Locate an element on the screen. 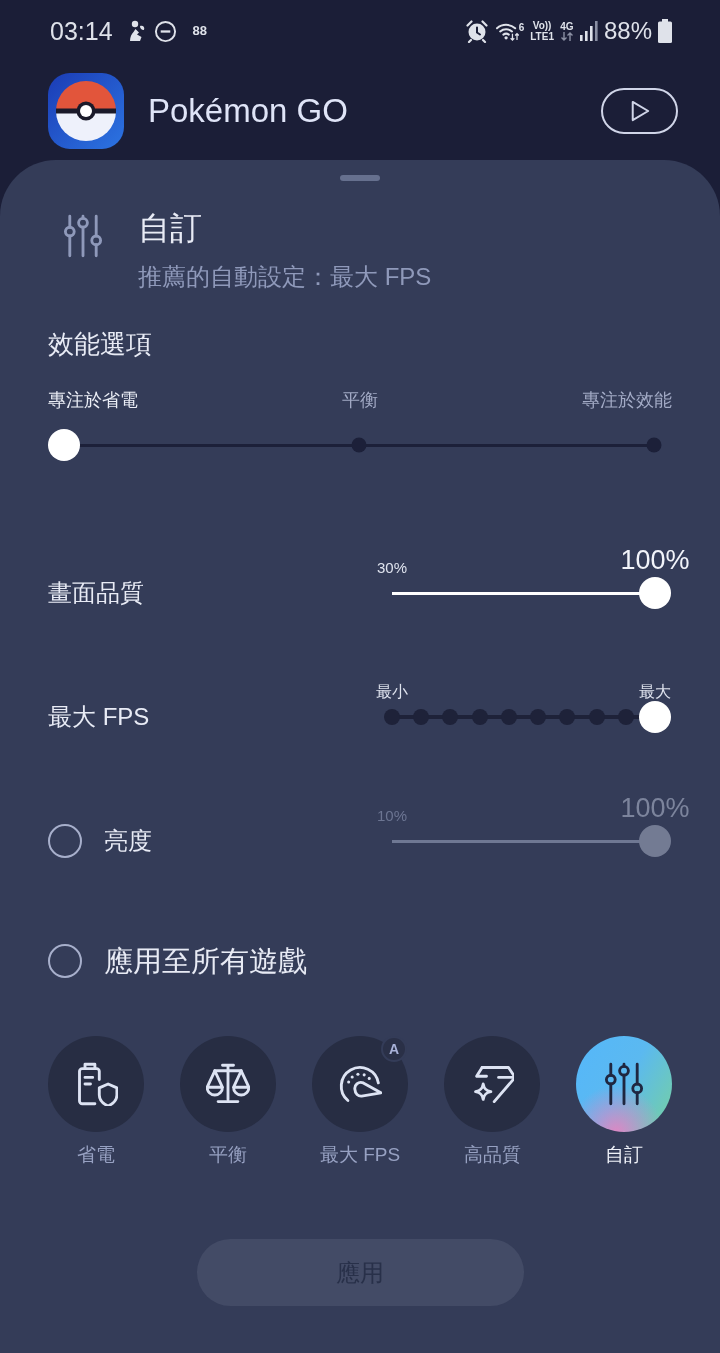 Image resolution: width=720 pixels, height=1353 pixels. slider-min-label: 30% is located at coordinates (392, 568).